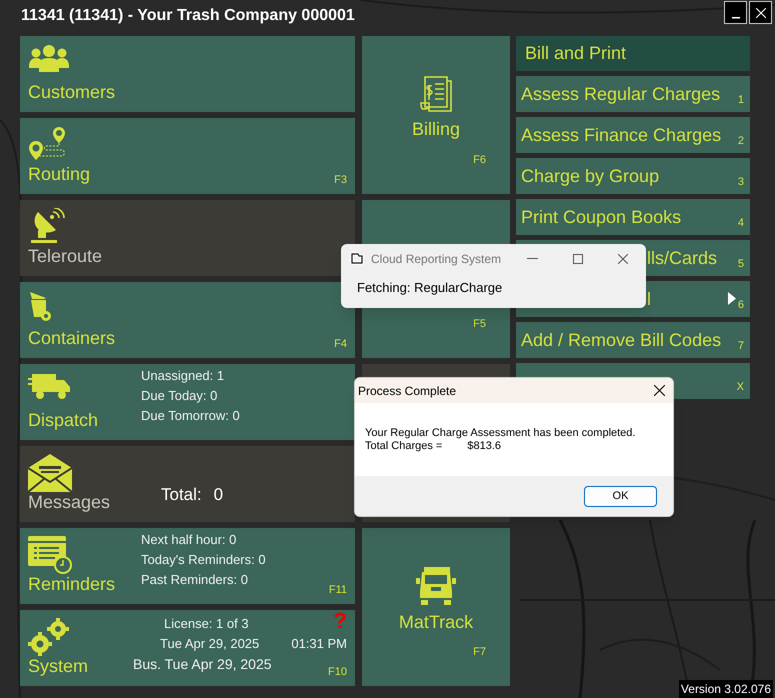 The width and height of the screenshot is (775, 698). I want to click on total-value: 0, so click(219, 495).